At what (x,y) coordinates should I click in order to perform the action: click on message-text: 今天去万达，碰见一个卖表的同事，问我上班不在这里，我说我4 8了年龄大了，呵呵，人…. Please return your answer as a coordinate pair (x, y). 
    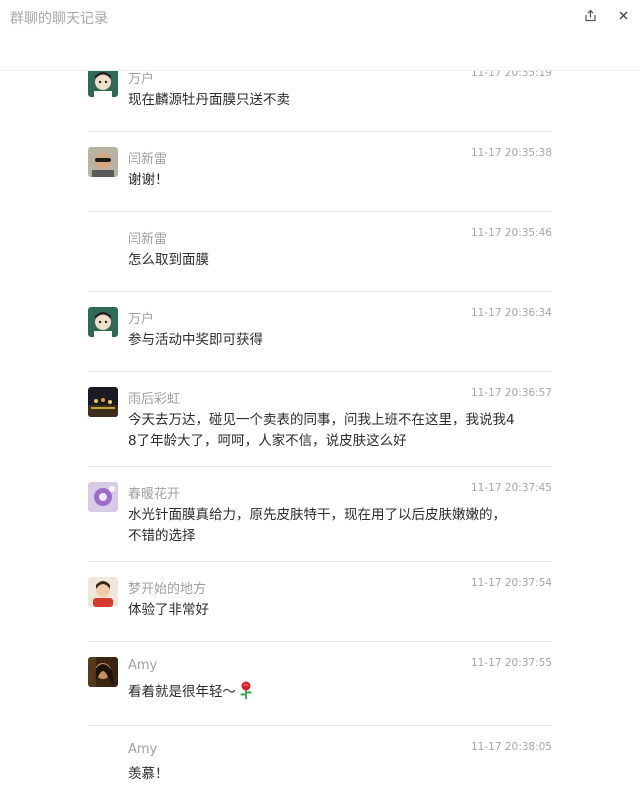
    Looking at the image, I should click on (333, 431).